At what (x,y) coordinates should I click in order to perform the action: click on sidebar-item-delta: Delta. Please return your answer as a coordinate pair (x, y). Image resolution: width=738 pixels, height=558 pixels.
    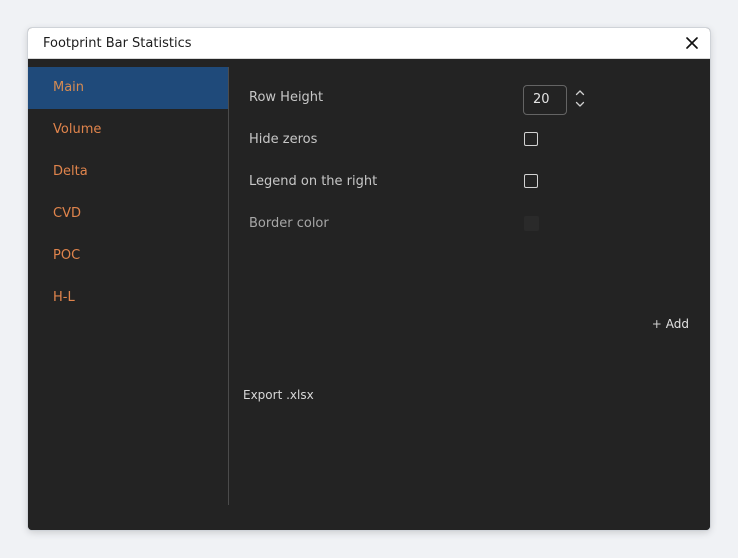
    Looking at the image, I should click on (128, 172).